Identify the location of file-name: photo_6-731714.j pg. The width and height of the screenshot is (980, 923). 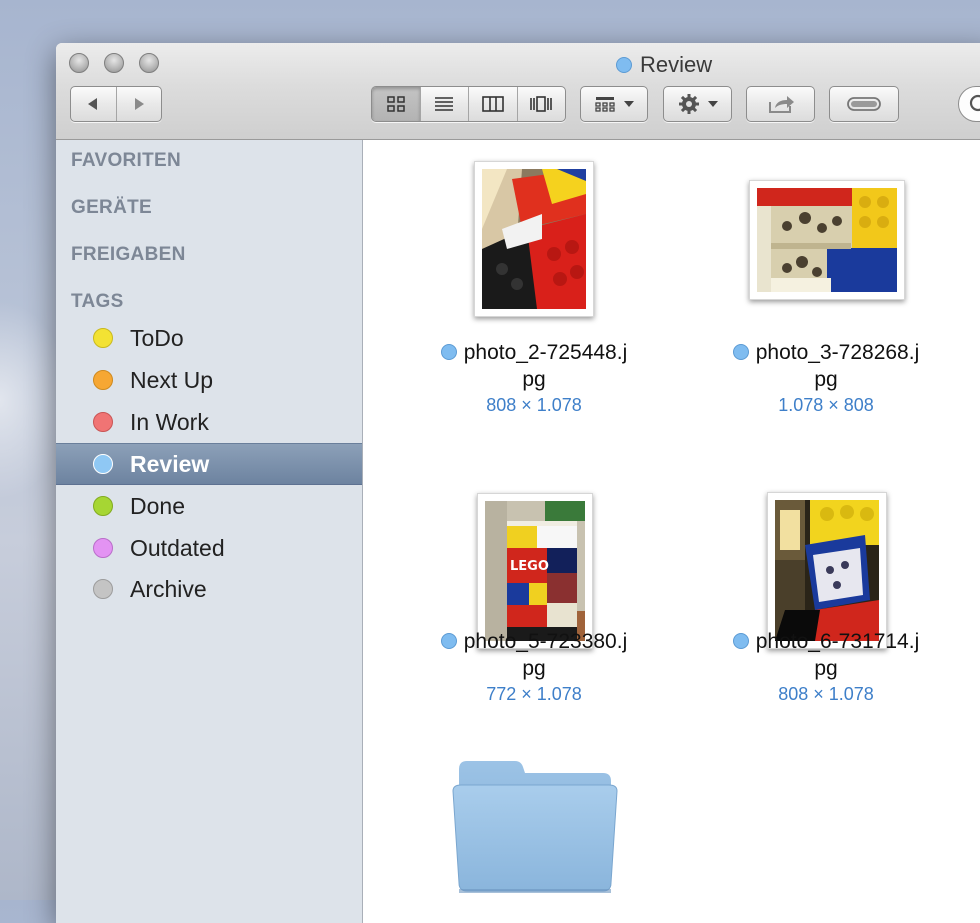
(826, 655).